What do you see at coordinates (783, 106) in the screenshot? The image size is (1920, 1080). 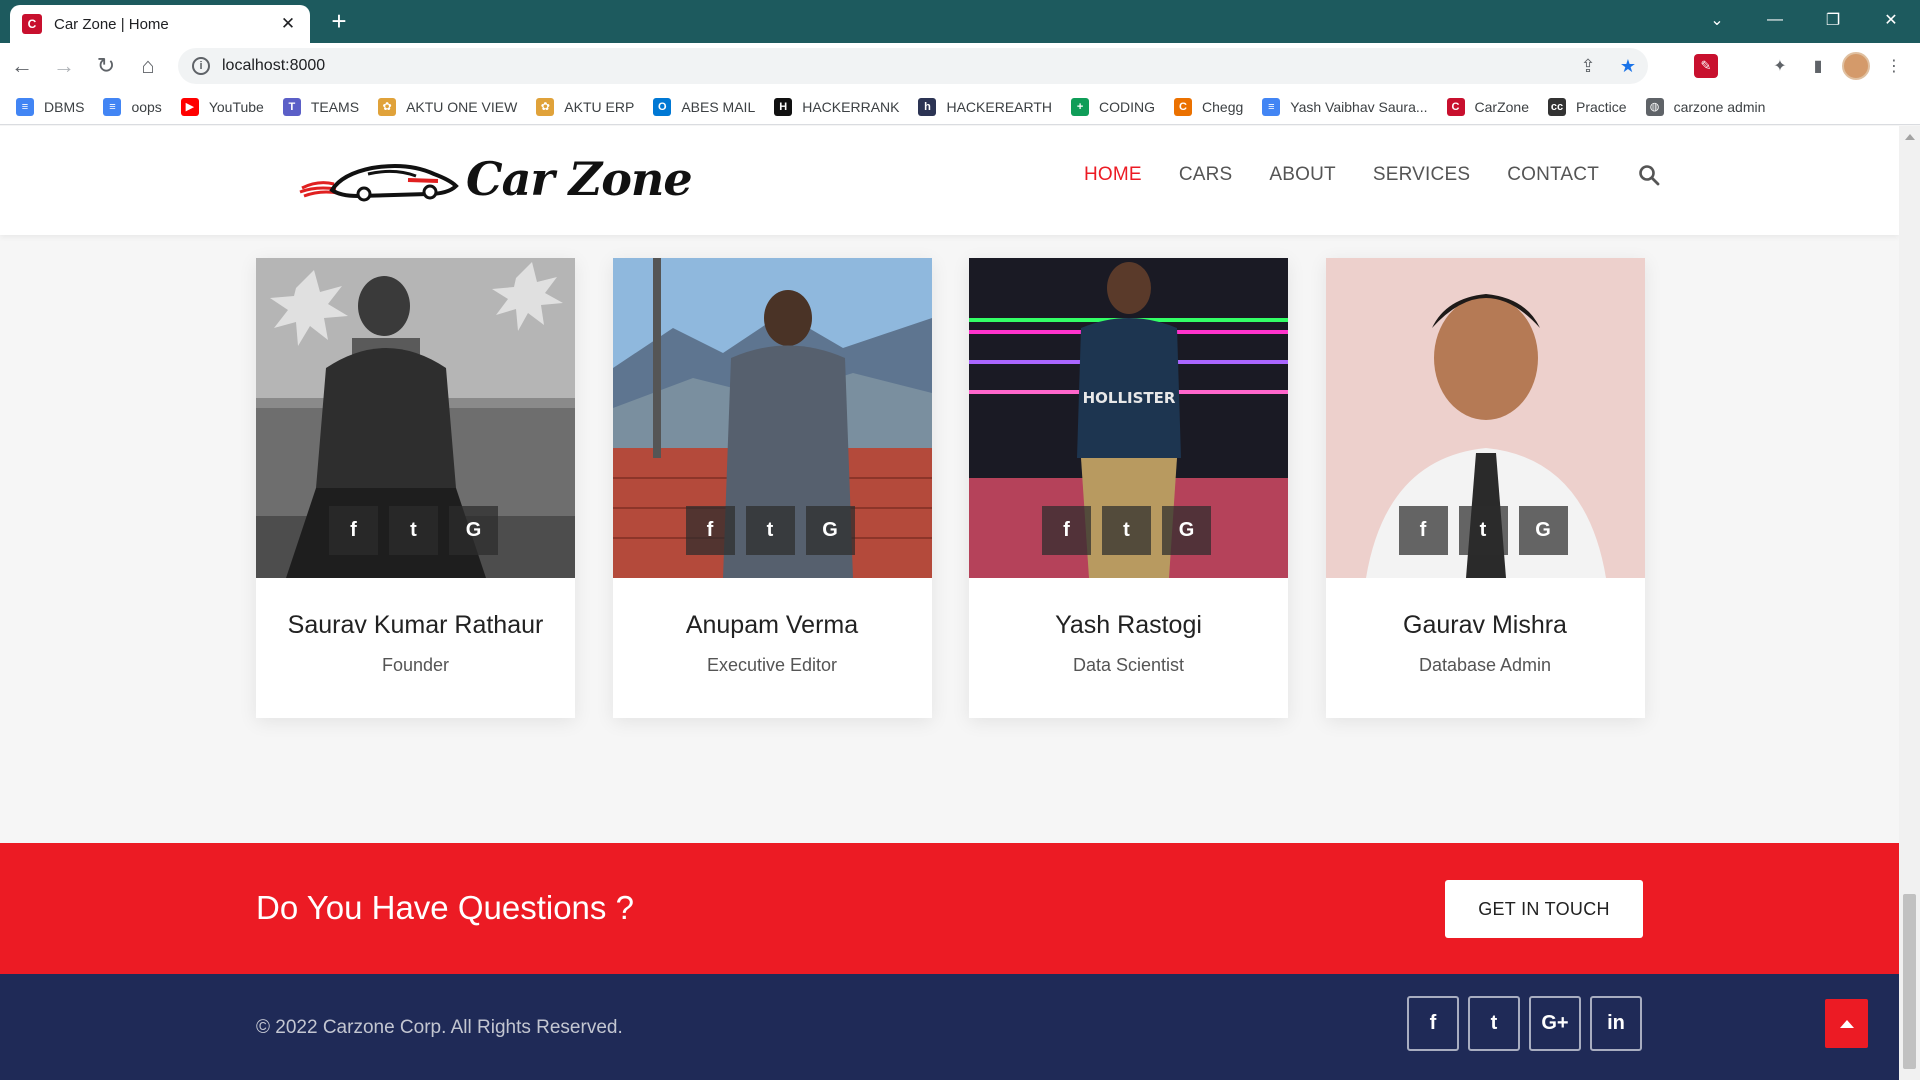 I see `hackerrank-icon: H` at bounding box center [783, 106].